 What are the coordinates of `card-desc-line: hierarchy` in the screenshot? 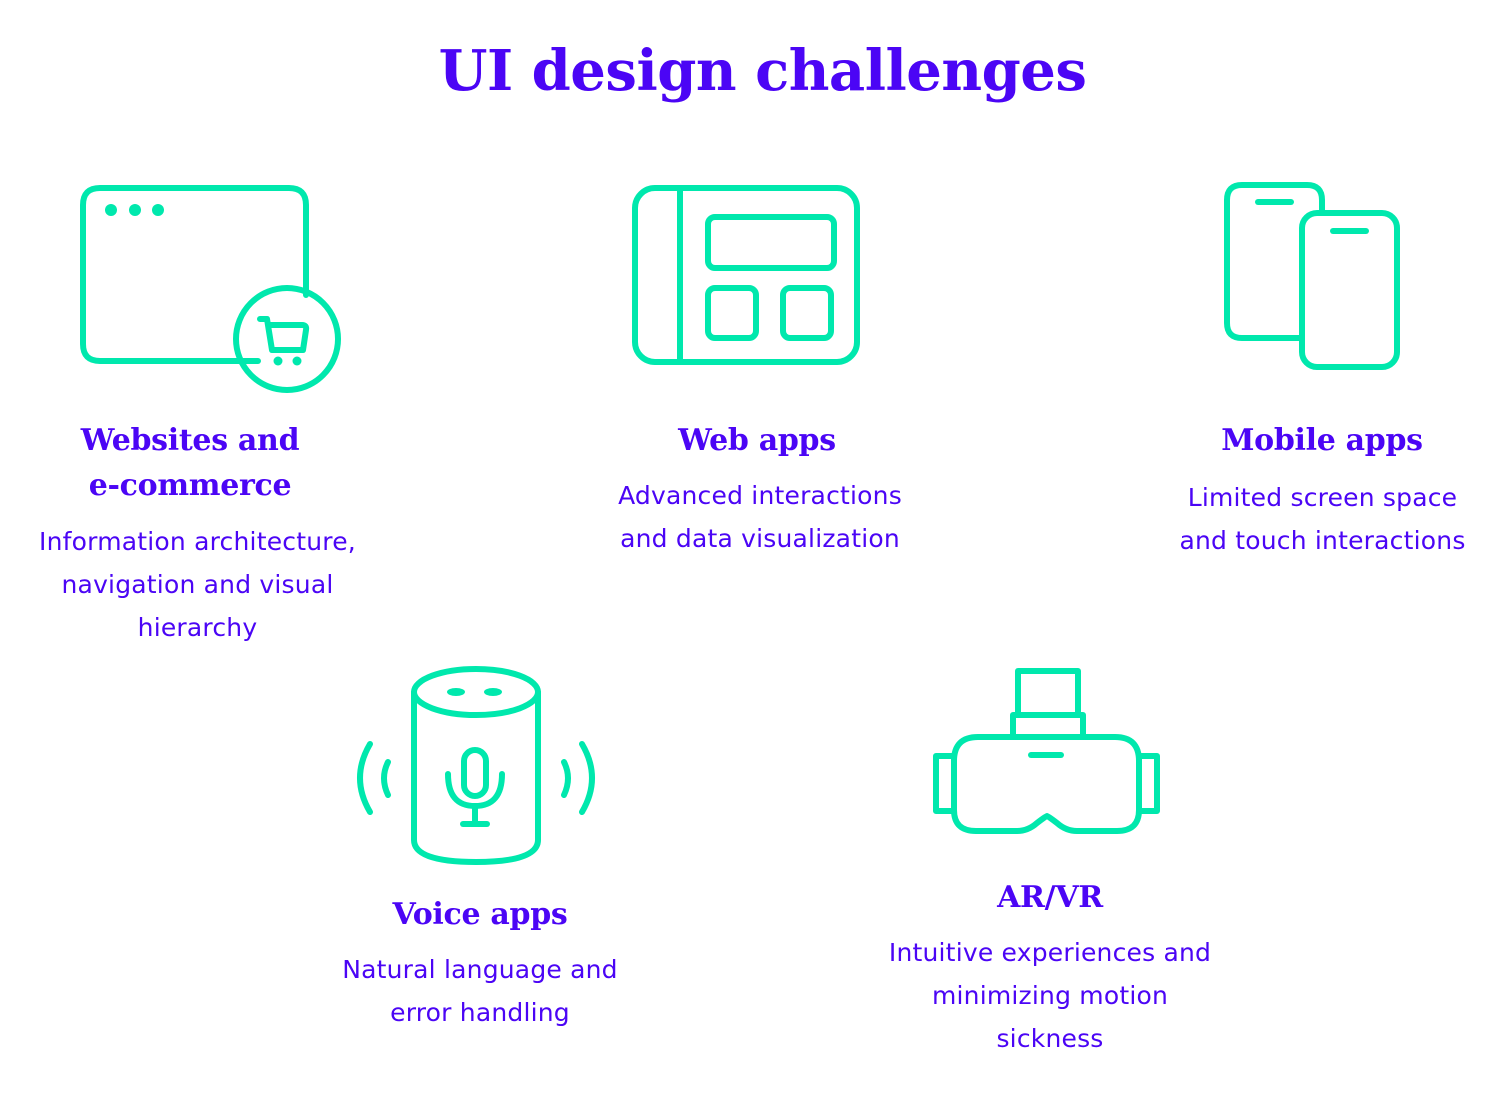 It's located at (197, 627).